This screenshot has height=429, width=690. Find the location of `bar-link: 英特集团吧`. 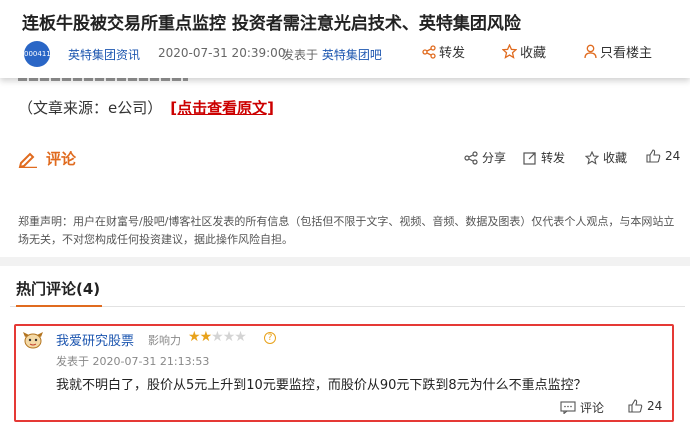

bar-link: 英特集团吧 is located at coordinates (352, 55).